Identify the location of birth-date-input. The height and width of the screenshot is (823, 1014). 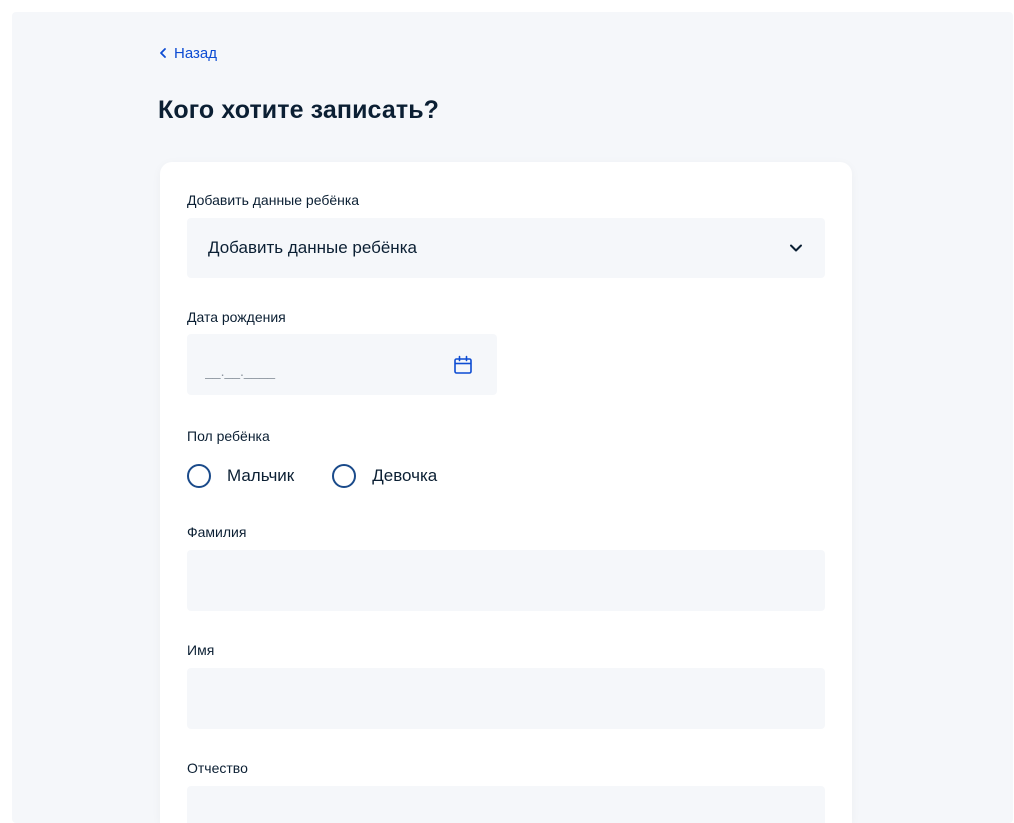
(305, 370).